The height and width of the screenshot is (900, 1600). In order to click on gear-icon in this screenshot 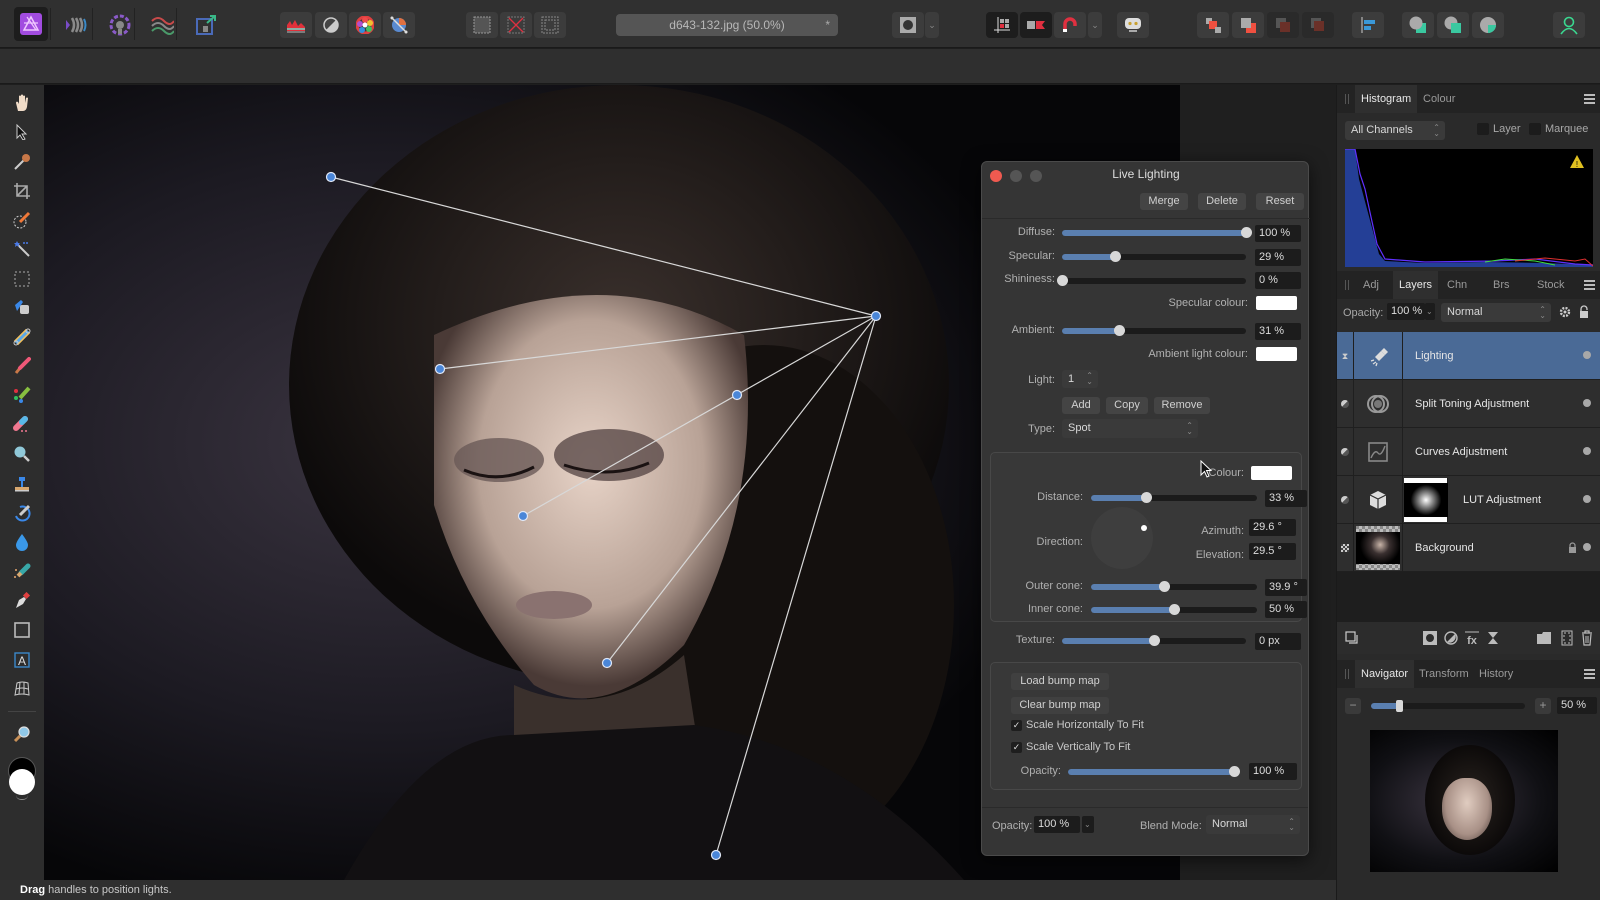, I will do `click(1565, 312)`.